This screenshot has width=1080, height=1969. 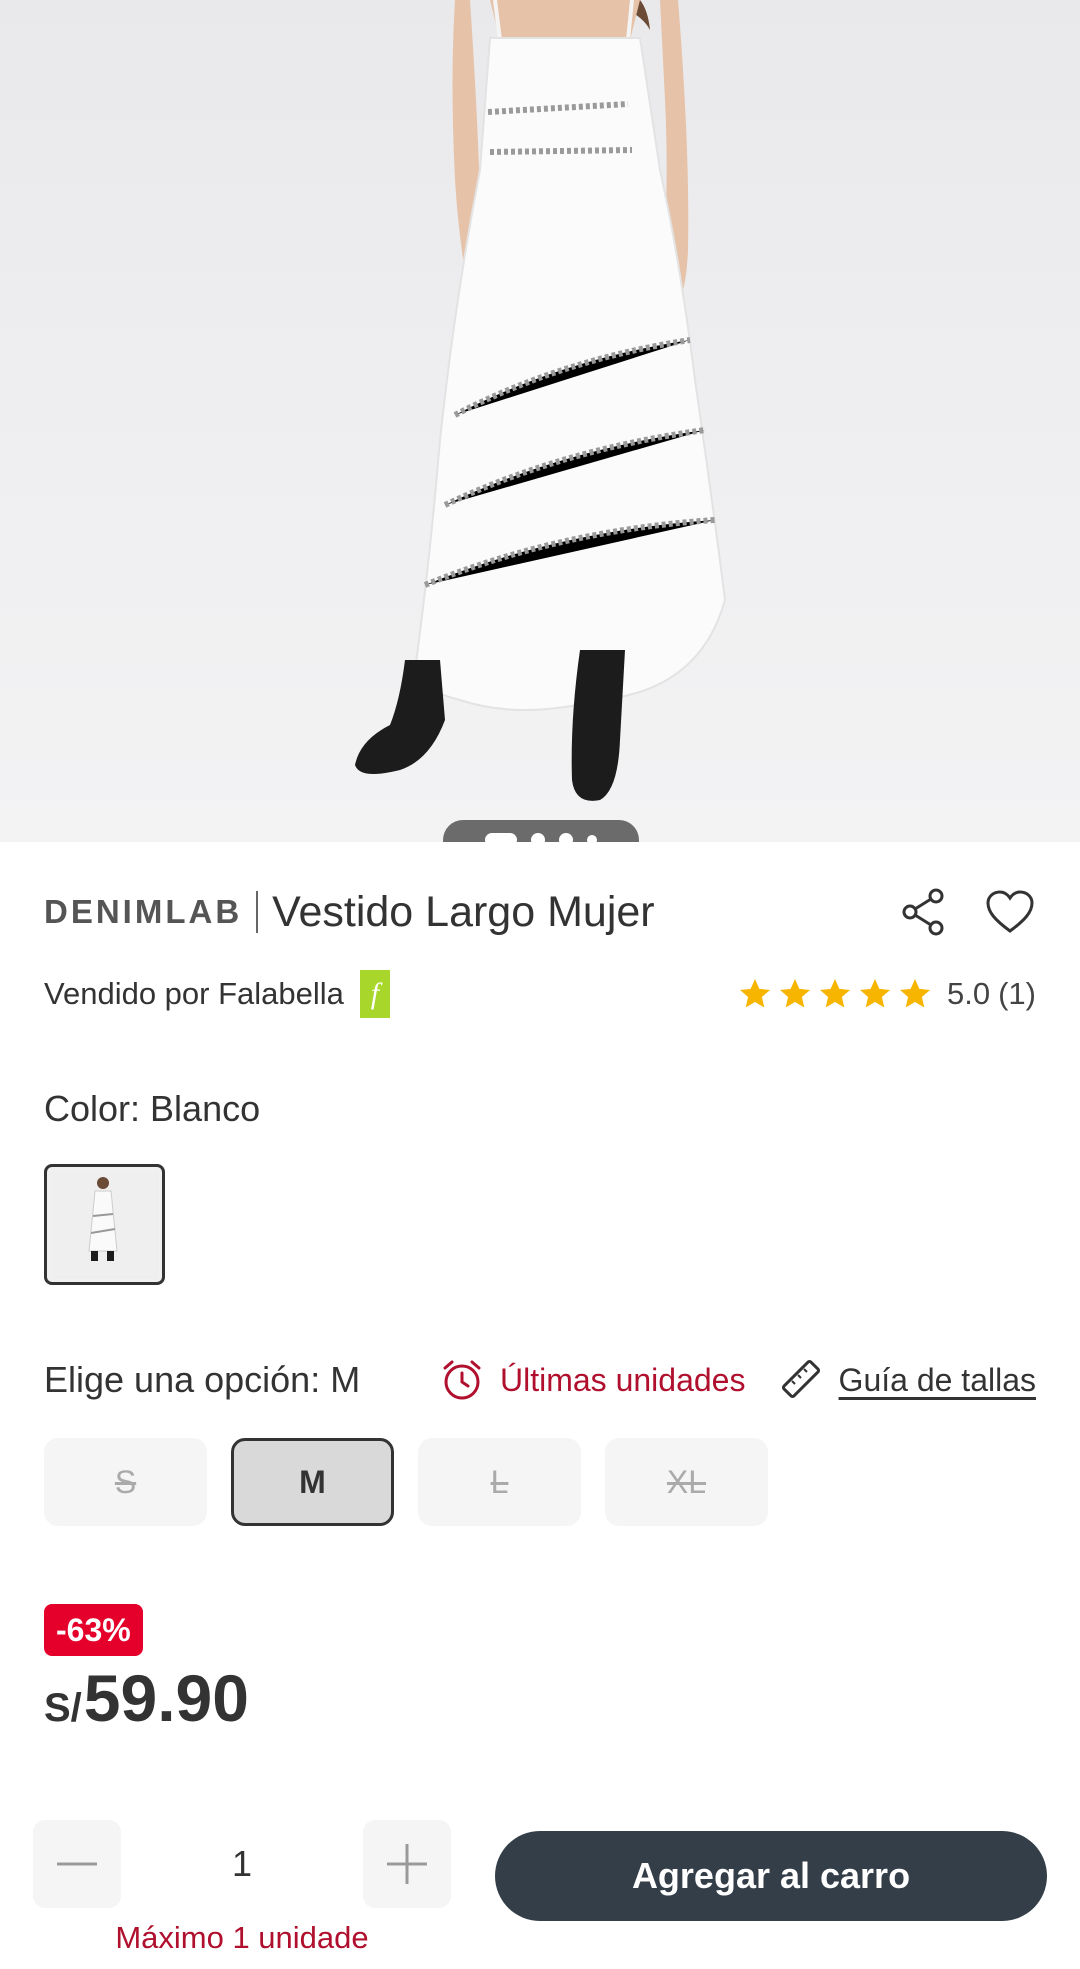 I want to click on seller-label: Vendido por Falabella, so click(x=194, y=993).